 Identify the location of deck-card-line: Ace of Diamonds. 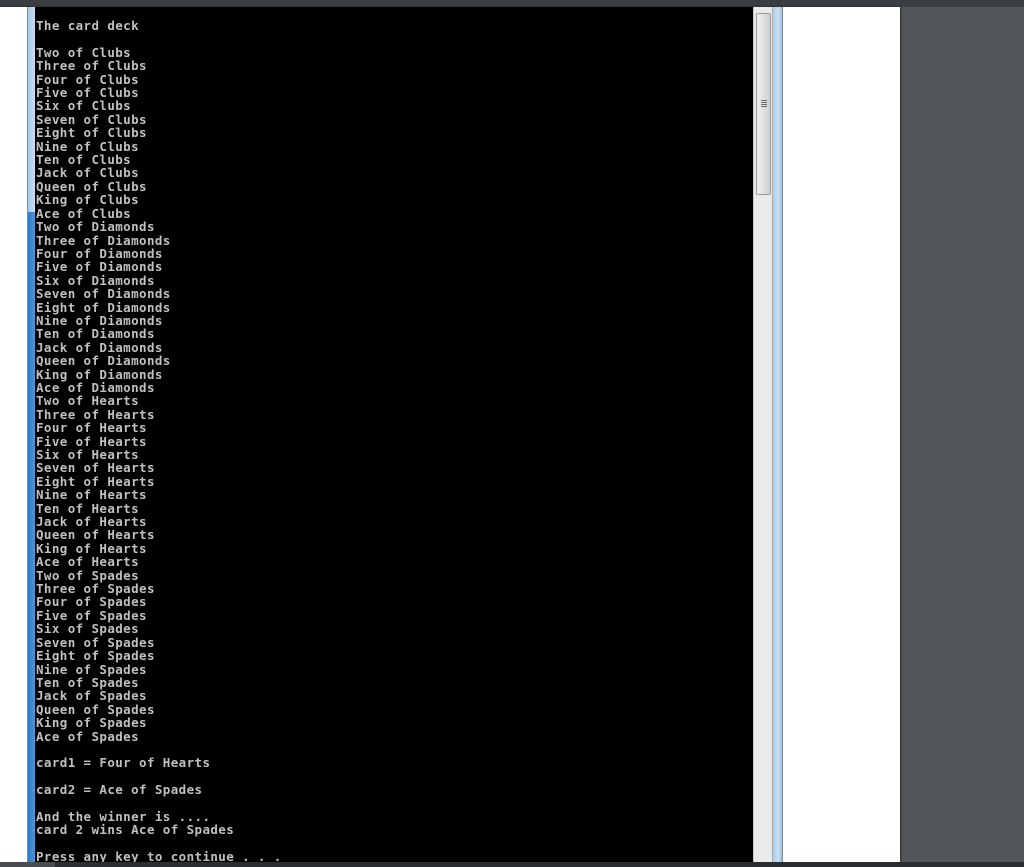
(95, 387).